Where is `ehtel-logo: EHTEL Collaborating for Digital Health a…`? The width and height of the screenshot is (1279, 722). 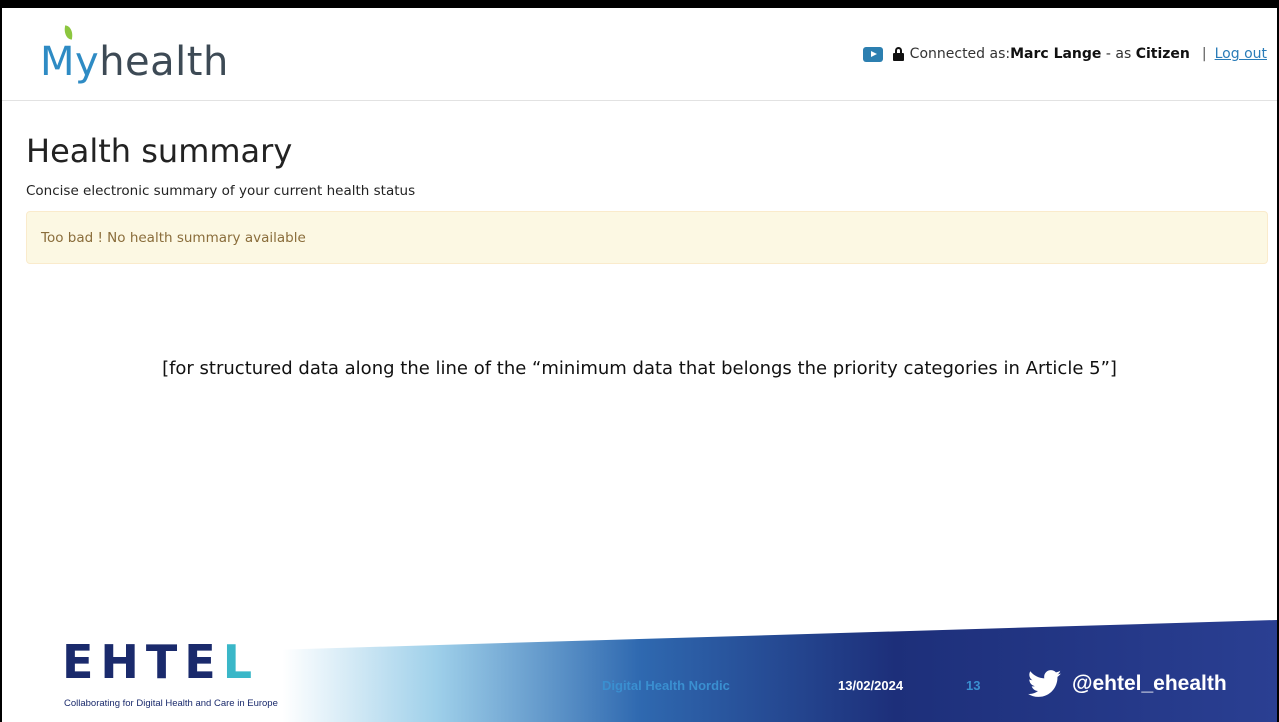
ehtel-logo: EHTEL Collaborating for Digital Health a… is located at coordinates (170, 675).